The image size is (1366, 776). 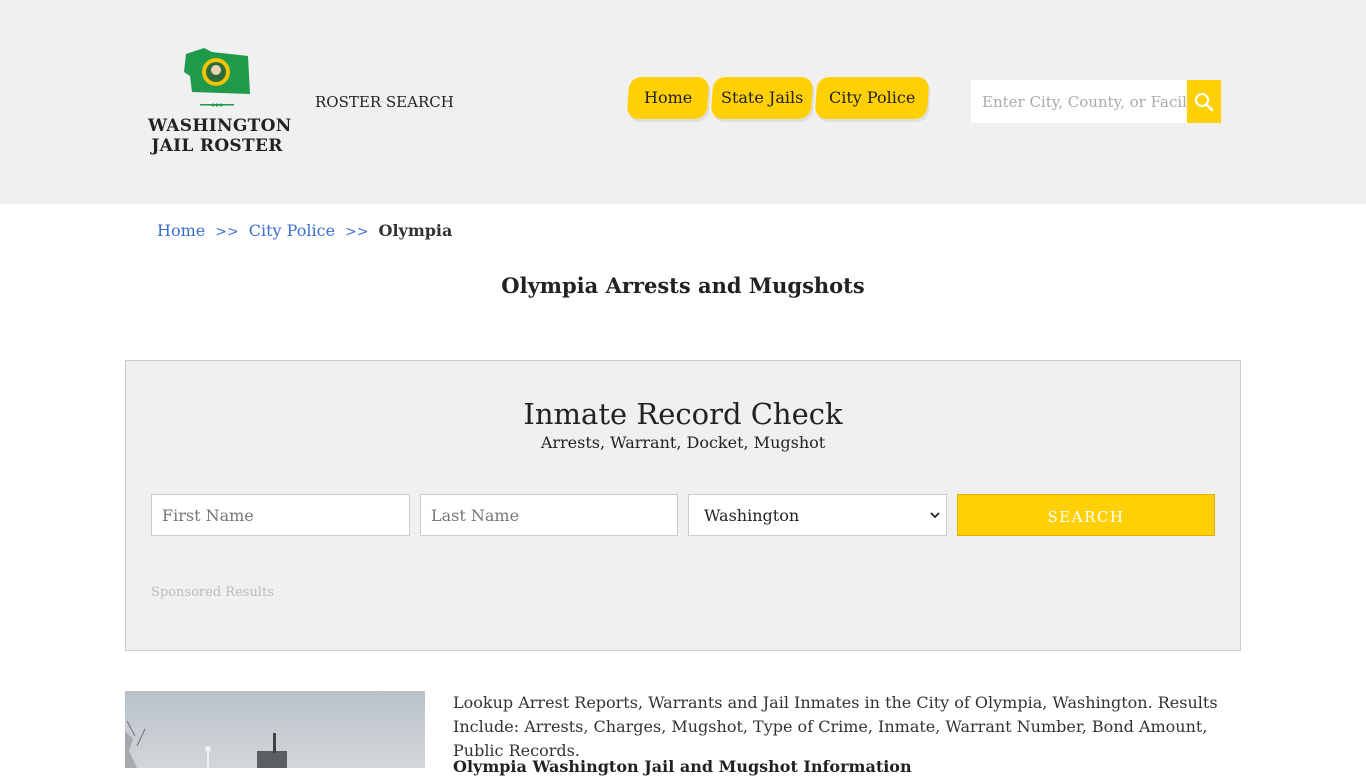 What do you see at coordinates (217, 146) in the screenshot?
I see `logo-text-jail-roster: JAIL ROSTER` at bounding box center [217, 146].